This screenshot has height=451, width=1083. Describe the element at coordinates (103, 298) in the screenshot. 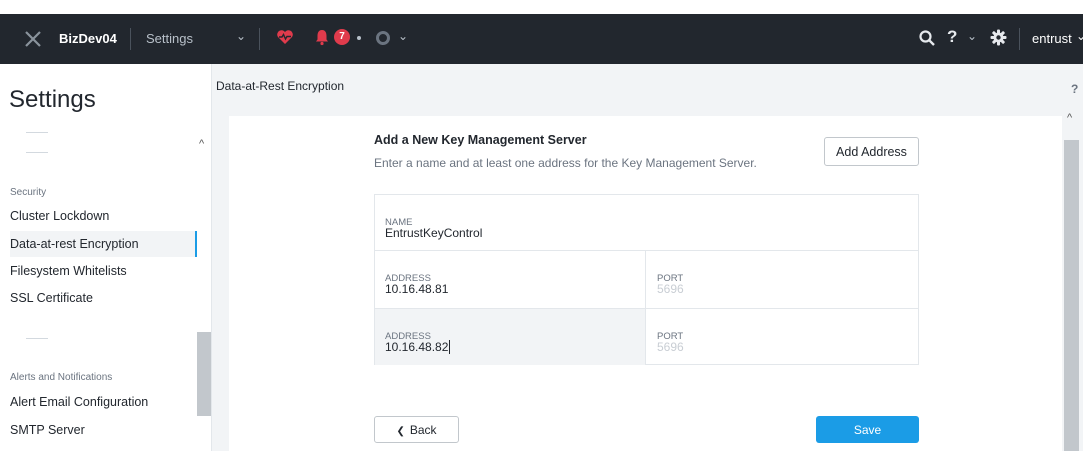

I see `sidebar-item-ssl-certificate: SSL Certificate` at that location.